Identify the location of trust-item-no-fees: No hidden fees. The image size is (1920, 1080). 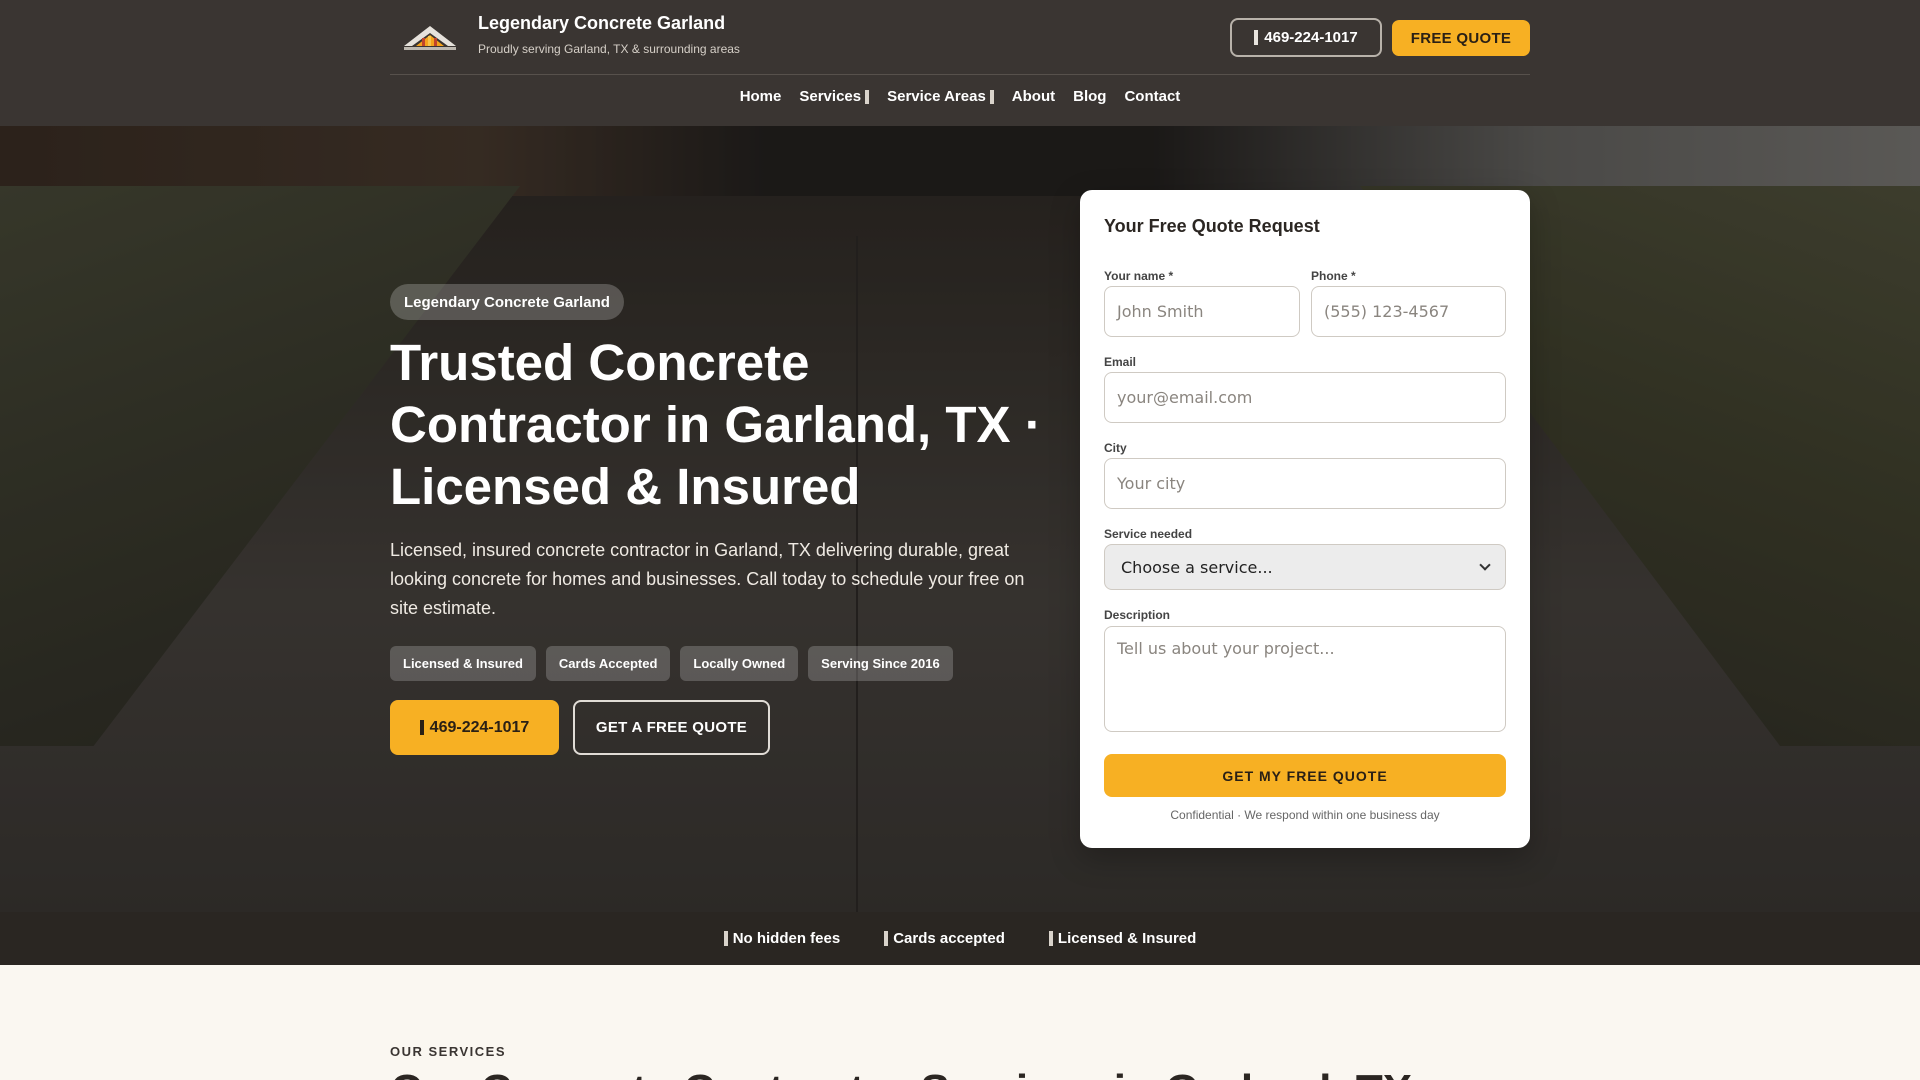
(782, 938).